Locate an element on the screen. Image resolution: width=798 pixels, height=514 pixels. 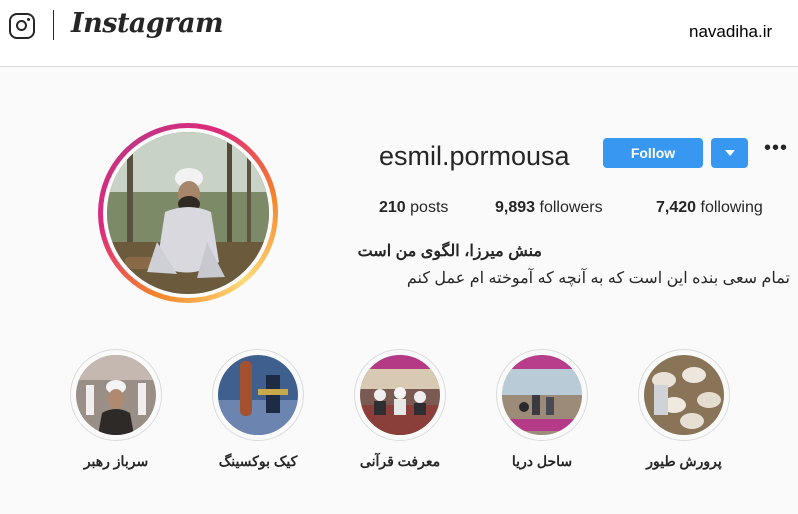
posts-count: 210 is located at coordinates (392, 207).